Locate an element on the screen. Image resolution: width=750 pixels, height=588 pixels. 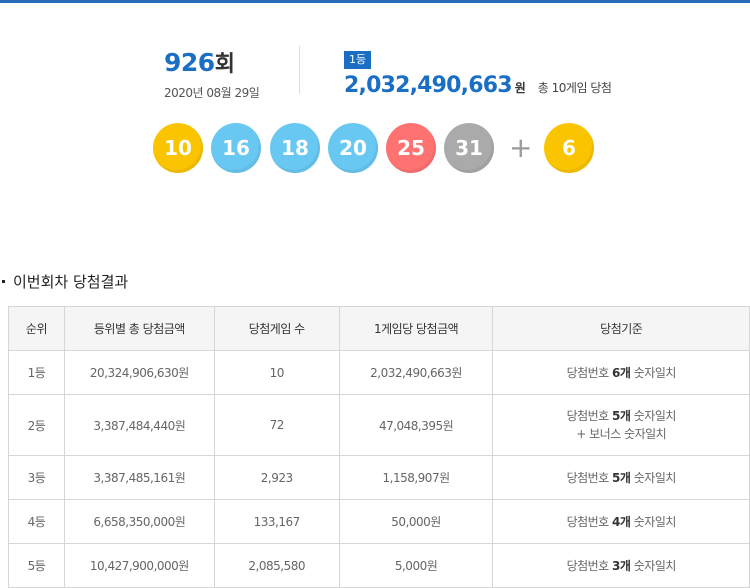
cell-games: 10 is located at coordinates (276, 372).